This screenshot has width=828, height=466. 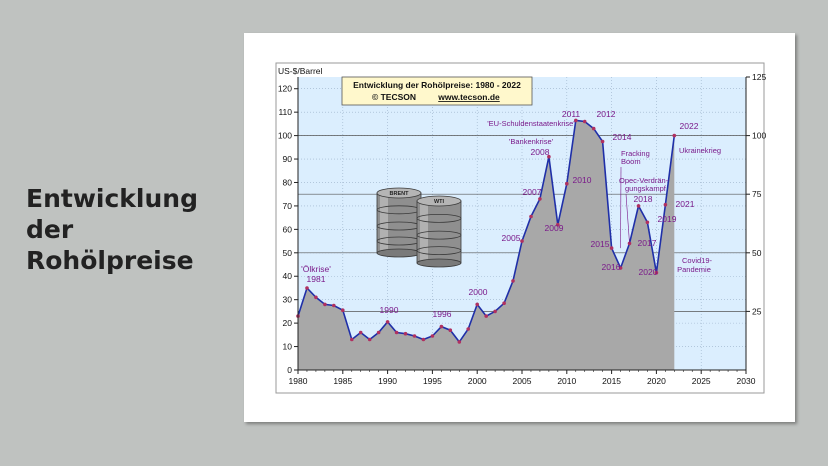 What do you see at coordinates (399, 222) in the screenshot?
I see `oil-barrel-icon: BRENT` at bounding box center [399, 222].